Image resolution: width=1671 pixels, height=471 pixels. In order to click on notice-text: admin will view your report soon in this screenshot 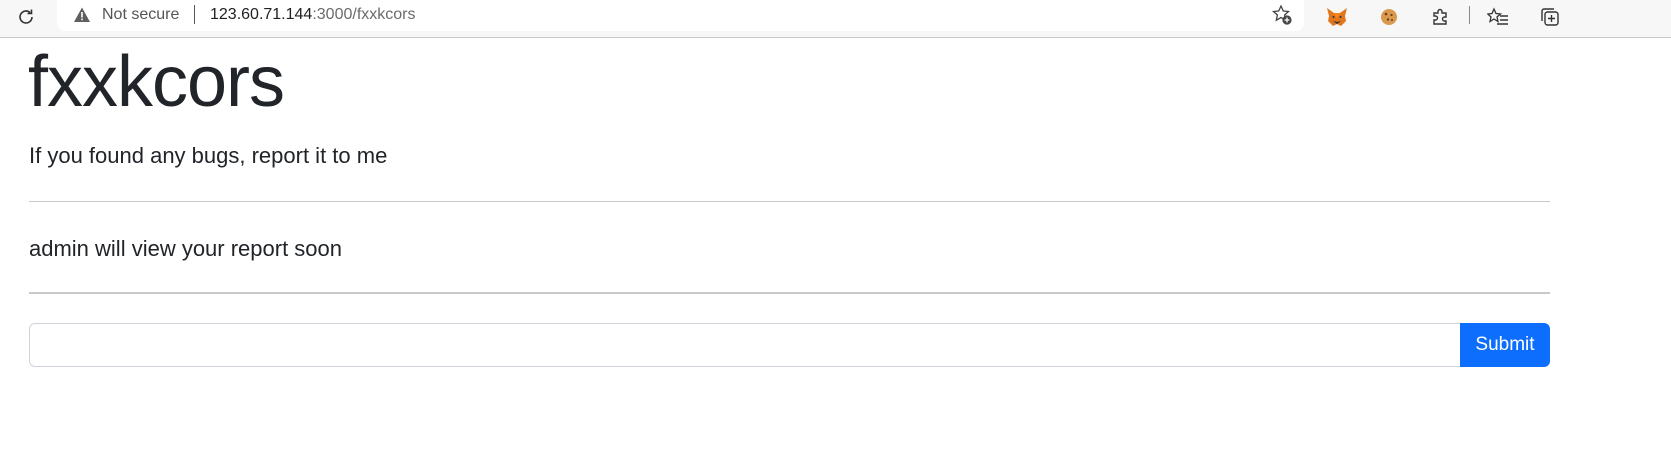, I will do `click(186, 248)`.